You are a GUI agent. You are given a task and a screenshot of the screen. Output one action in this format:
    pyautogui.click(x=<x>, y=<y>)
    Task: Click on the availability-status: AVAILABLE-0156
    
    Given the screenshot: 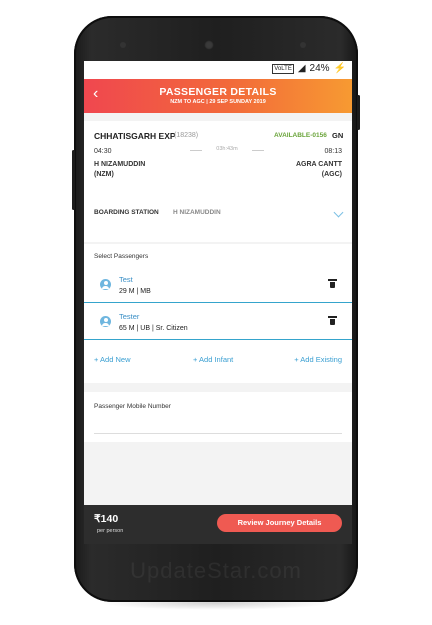 What is the action you would take?
    pyautogui.click(x=300, y=135)
    